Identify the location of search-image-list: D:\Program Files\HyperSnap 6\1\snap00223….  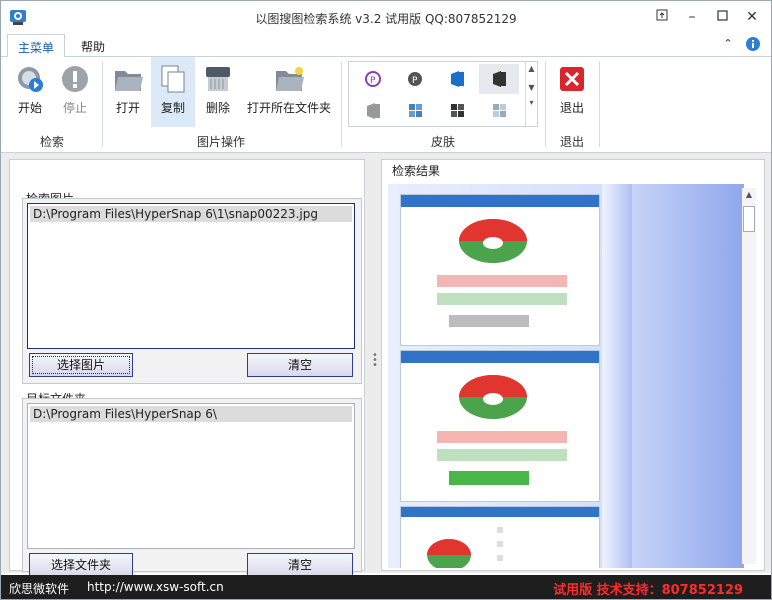
(191, 276).